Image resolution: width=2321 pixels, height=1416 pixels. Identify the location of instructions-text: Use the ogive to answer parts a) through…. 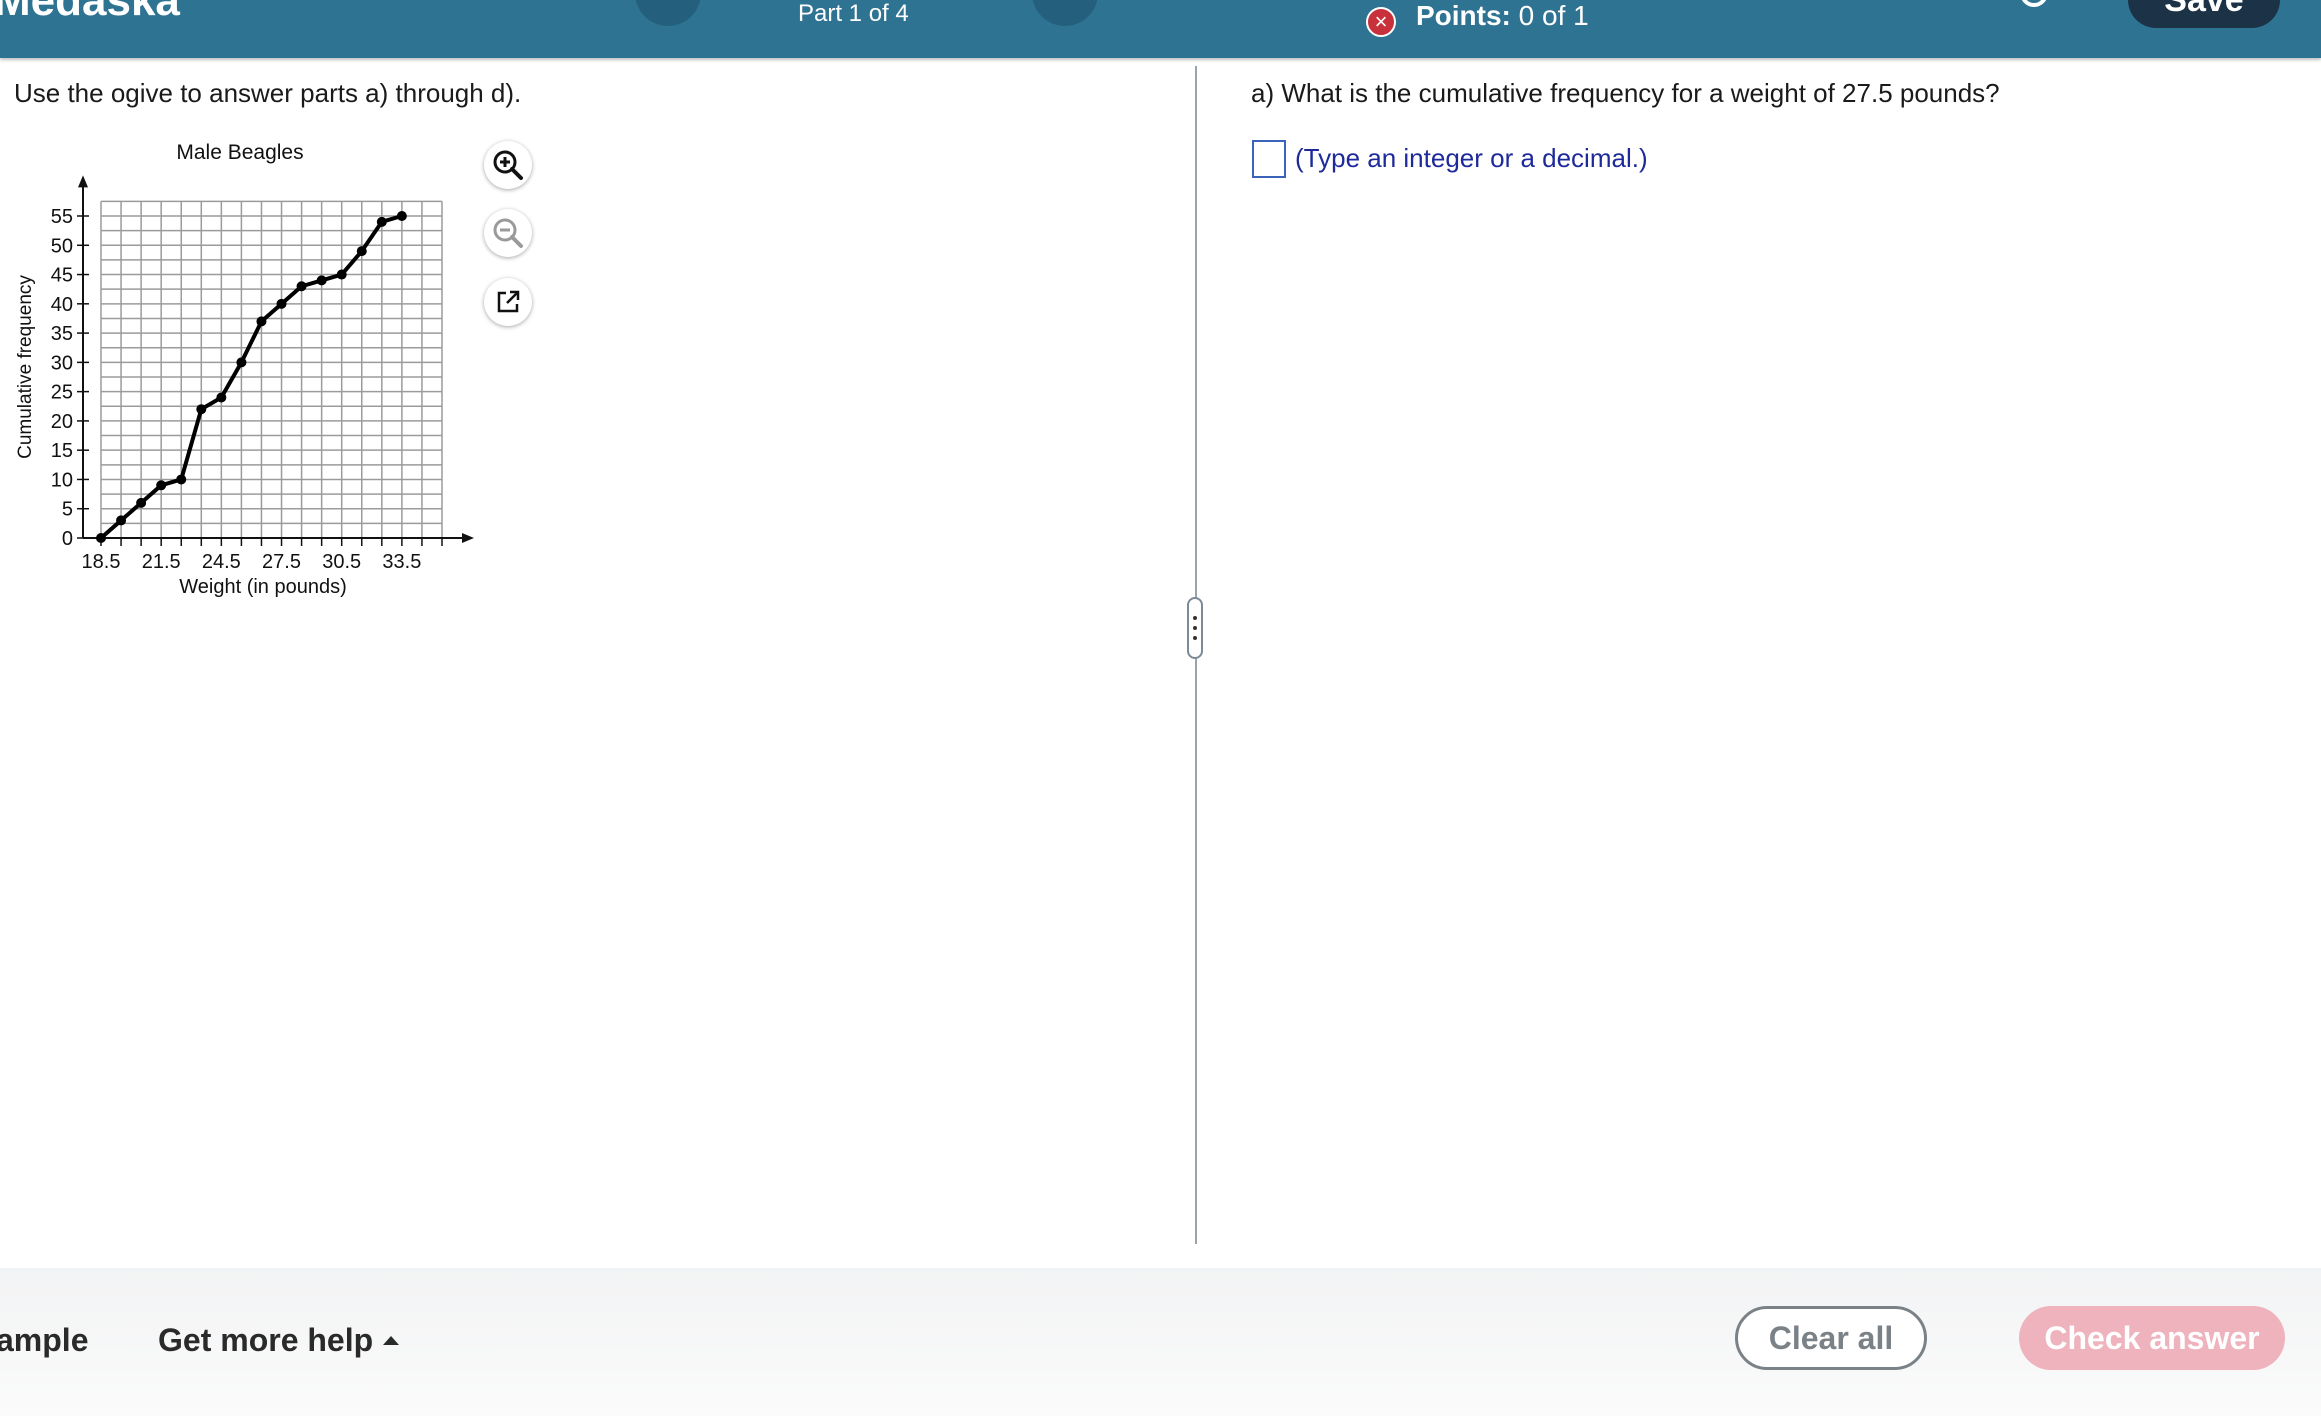
(268, 93).